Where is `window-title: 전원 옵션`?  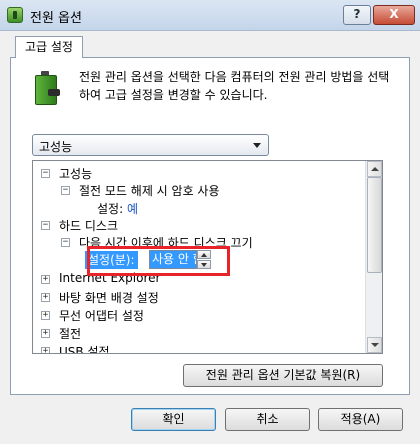
window-title: 전원 옵션 is located at coordinates (56, 18).